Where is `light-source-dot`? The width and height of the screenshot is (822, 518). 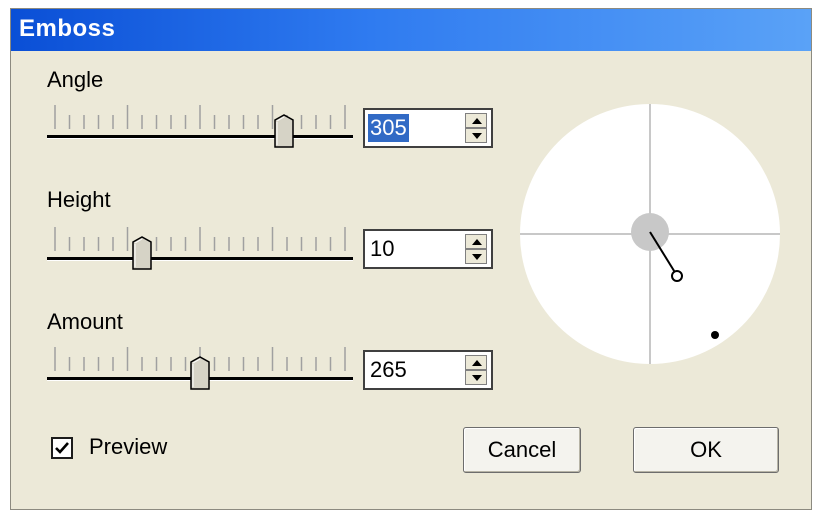
light-source-dot is located at coordinates (715, 335).